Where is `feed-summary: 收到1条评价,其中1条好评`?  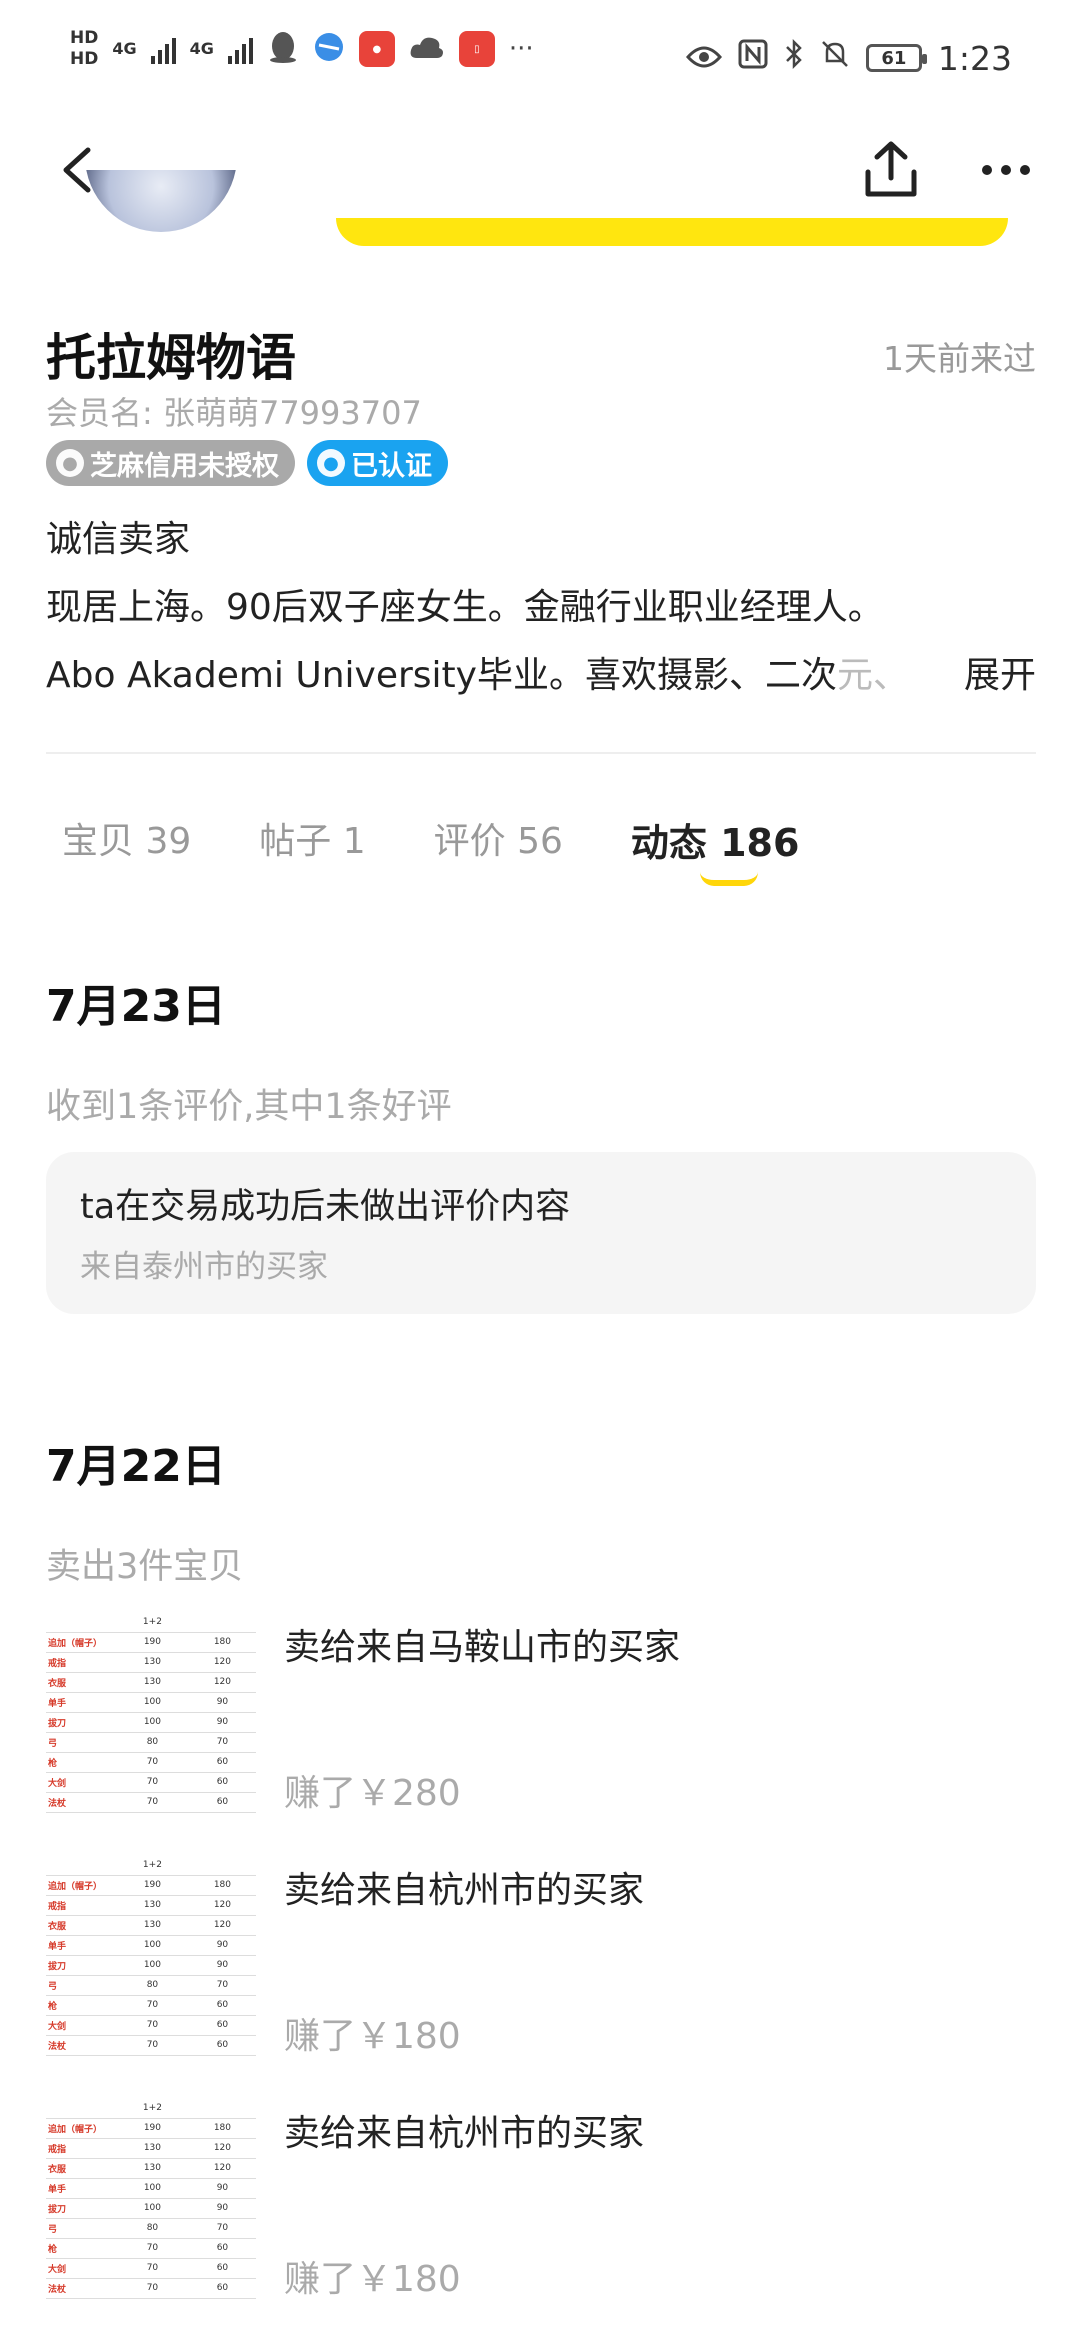 feed-summary: 收到1条评价,其中1条好评 is located at coordinates (249, 1107).